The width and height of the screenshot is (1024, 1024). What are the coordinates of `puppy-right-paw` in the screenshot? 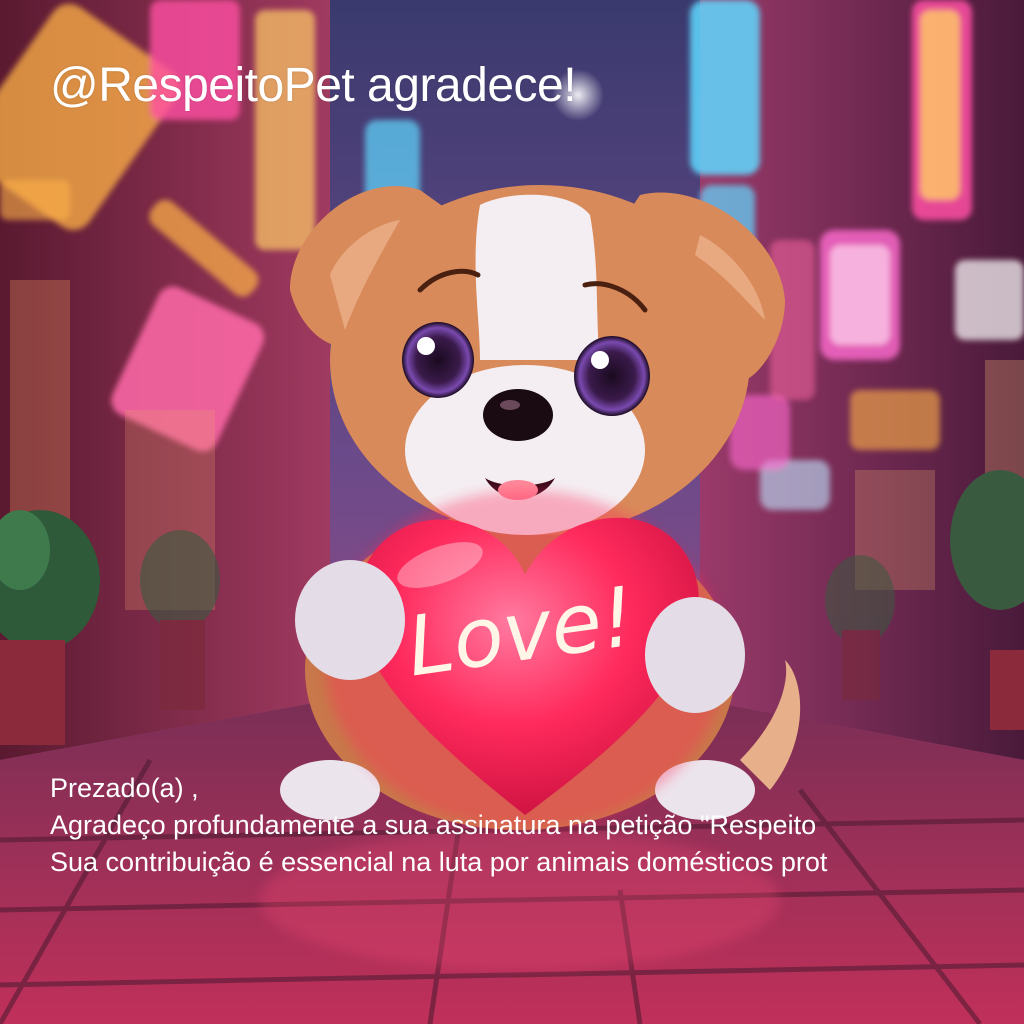 It's located at (695, 655).